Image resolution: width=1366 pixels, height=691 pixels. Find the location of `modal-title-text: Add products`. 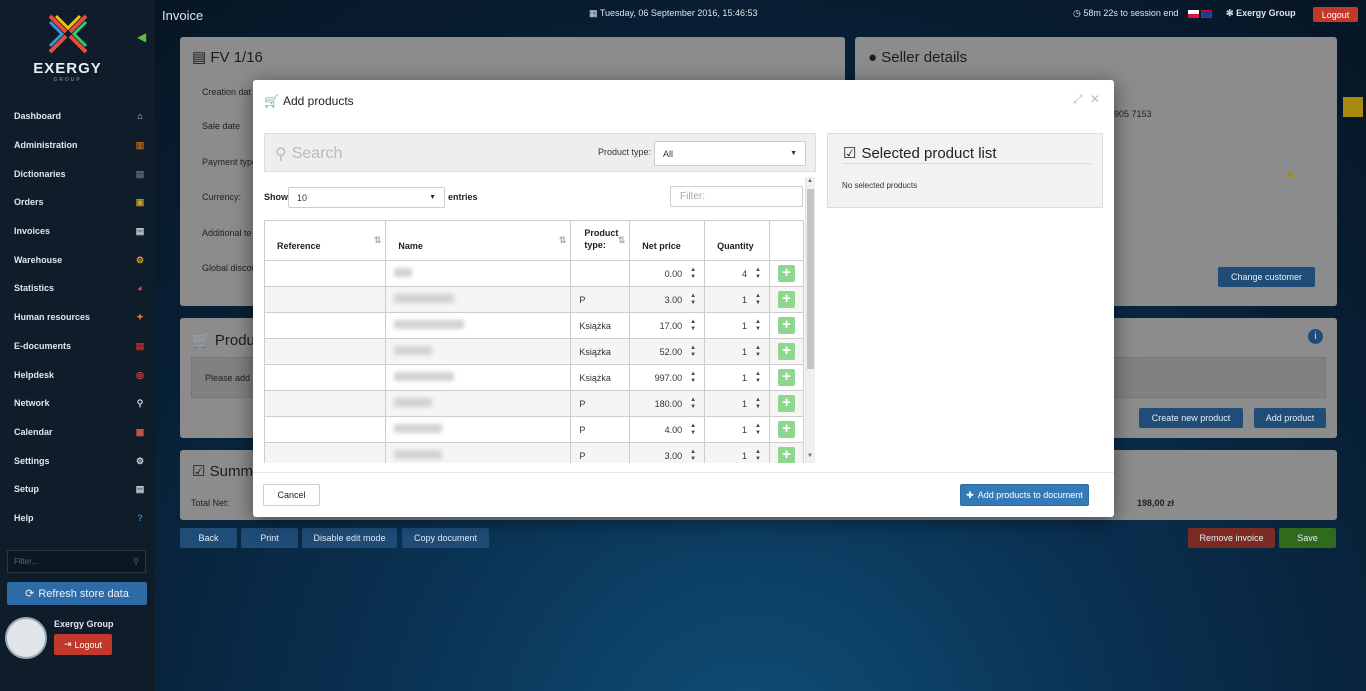

modal-title-text: Add products is located at coordinates (318, 101).